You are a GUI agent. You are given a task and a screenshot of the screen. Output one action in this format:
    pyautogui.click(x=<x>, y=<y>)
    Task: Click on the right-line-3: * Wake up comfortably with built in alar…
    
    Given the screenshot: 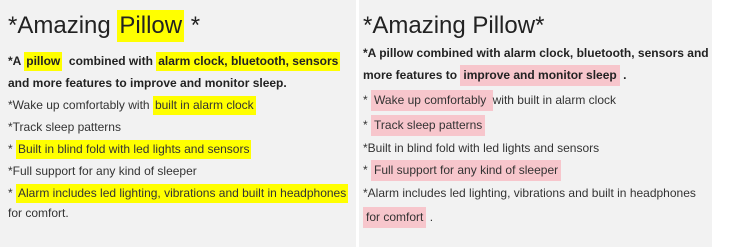 What is the action you would take?
    pyautogui.click(x=537, y=100)
    